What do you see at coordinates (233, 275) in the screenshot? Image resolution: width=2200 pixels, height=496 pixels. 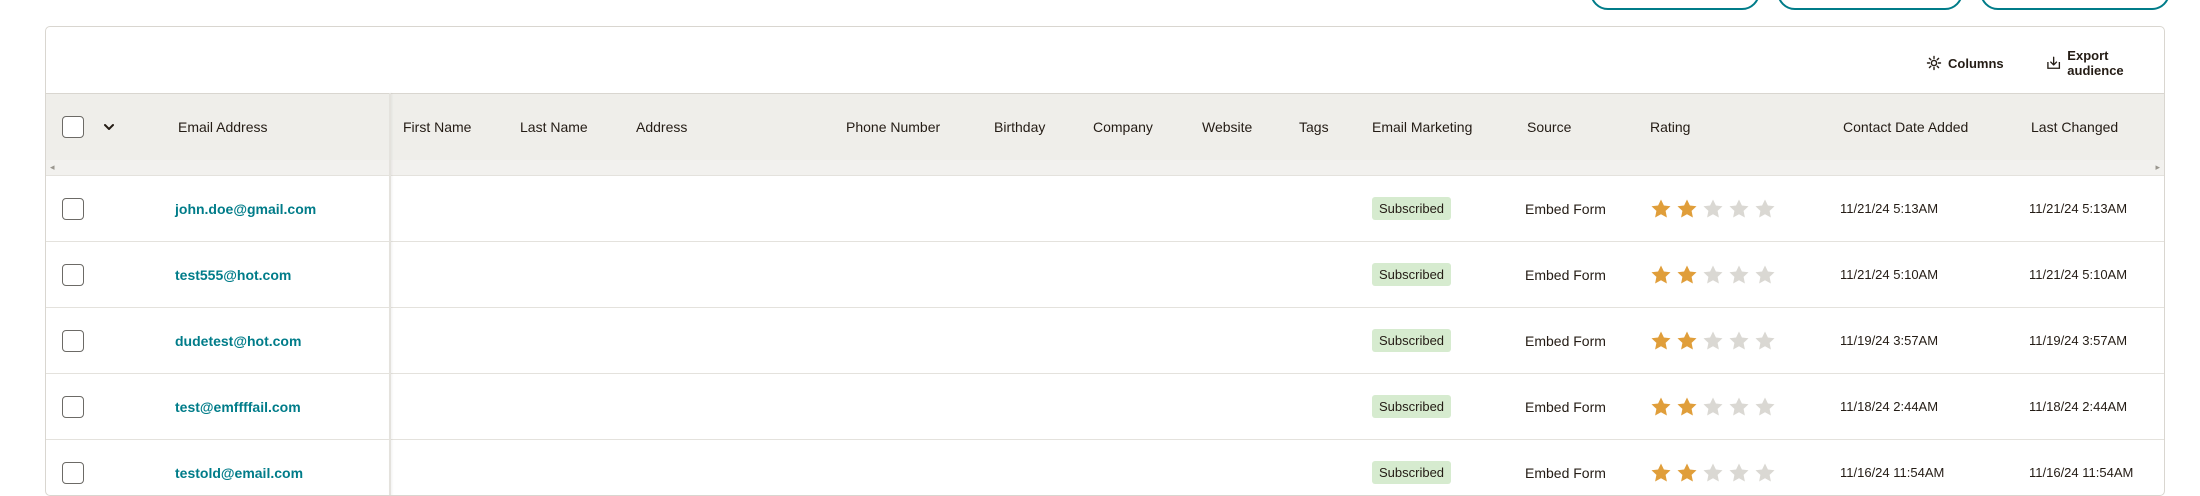 I see `contact-email-link: test555@hot.com` at bounding box center [233, 275].